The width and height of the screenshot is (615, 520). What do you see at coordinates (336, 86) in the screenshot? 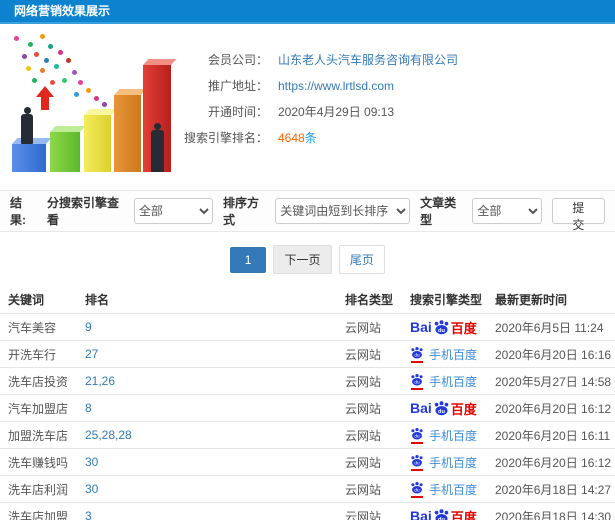
I see `promo-url-link: https://www.lrtlsd.com` at bounding box center [336, 86].